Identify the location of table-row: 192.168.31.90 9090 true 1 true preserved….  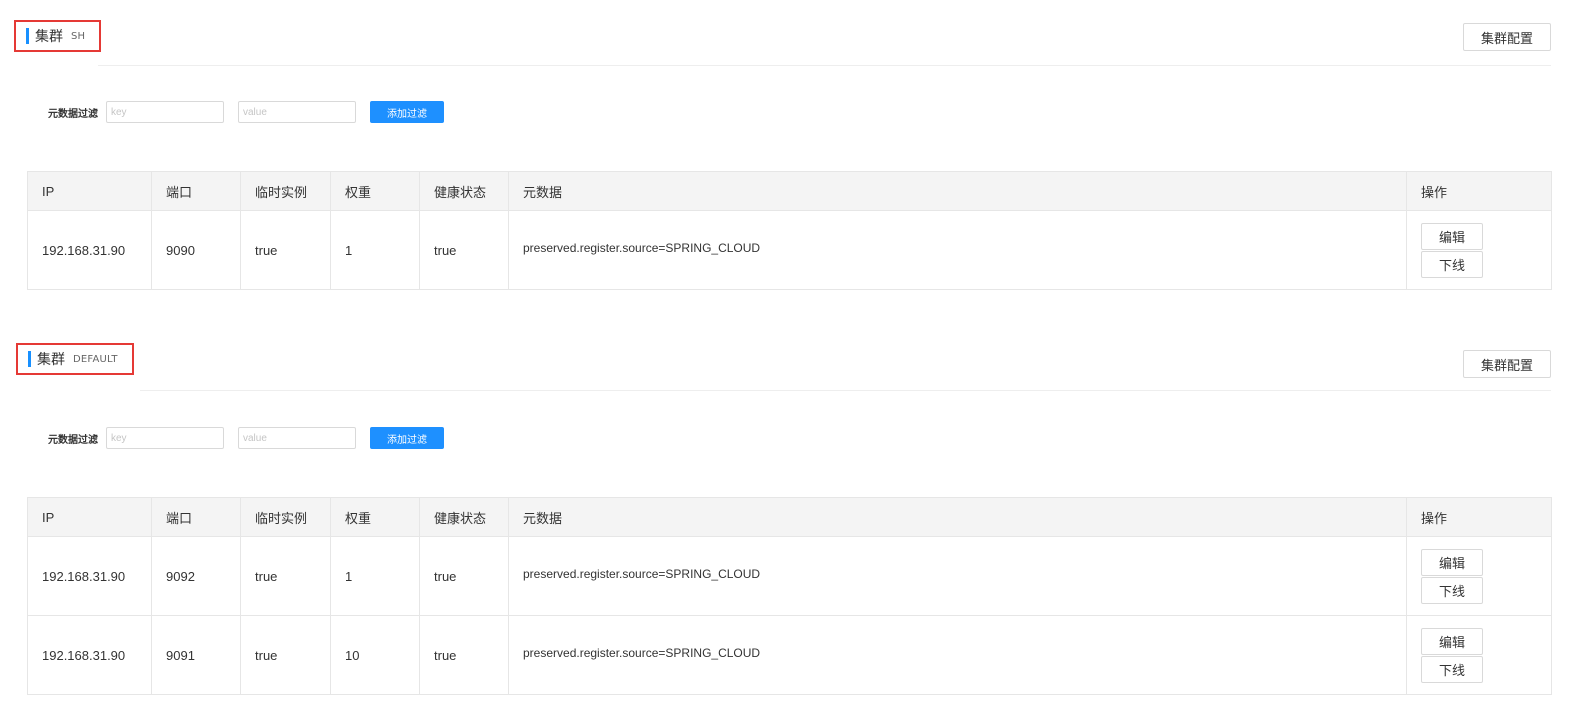
(789, 250).